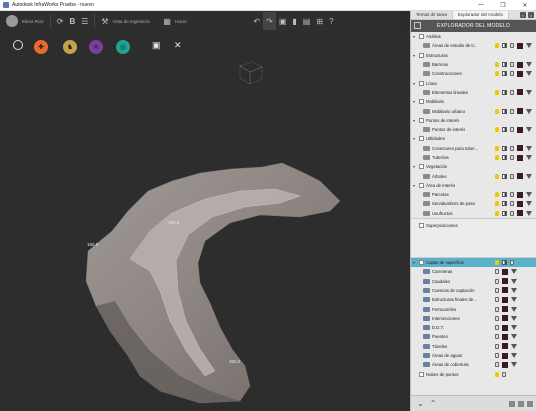 Image resolution: width=536 pixels, height=411 pixels. Describe the element at coordinates (473, 355) in the screenshot. I see `surface-layer-item: Áreas de aguas` at that location.